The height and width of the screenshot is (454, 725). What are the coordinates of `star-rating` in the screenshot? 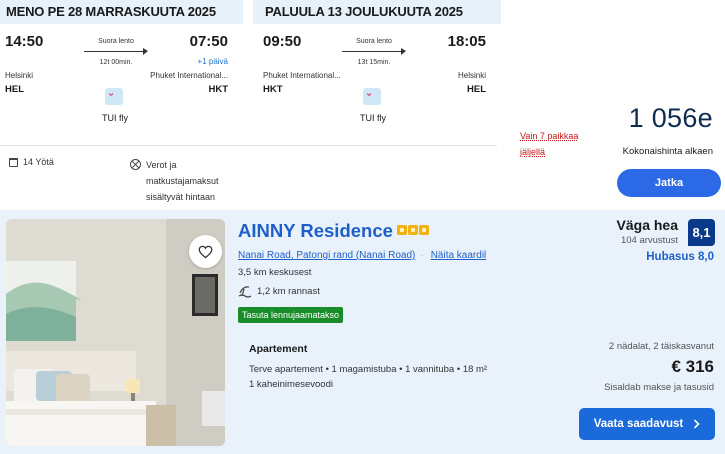 It's located at (413, 230).